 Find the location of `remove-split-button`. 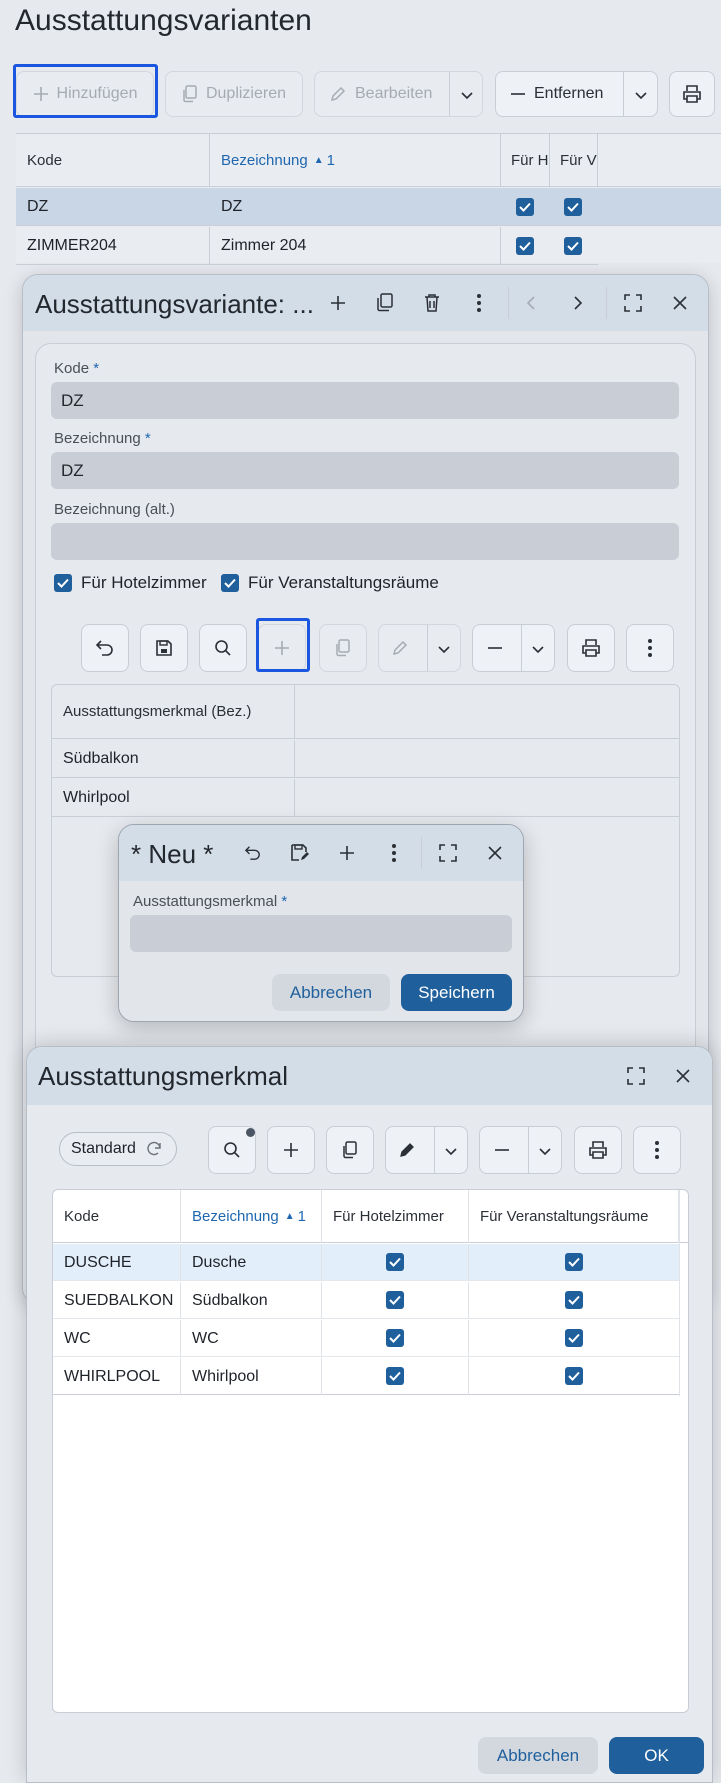

remove-split-button is located at coordinates (520, 1150).